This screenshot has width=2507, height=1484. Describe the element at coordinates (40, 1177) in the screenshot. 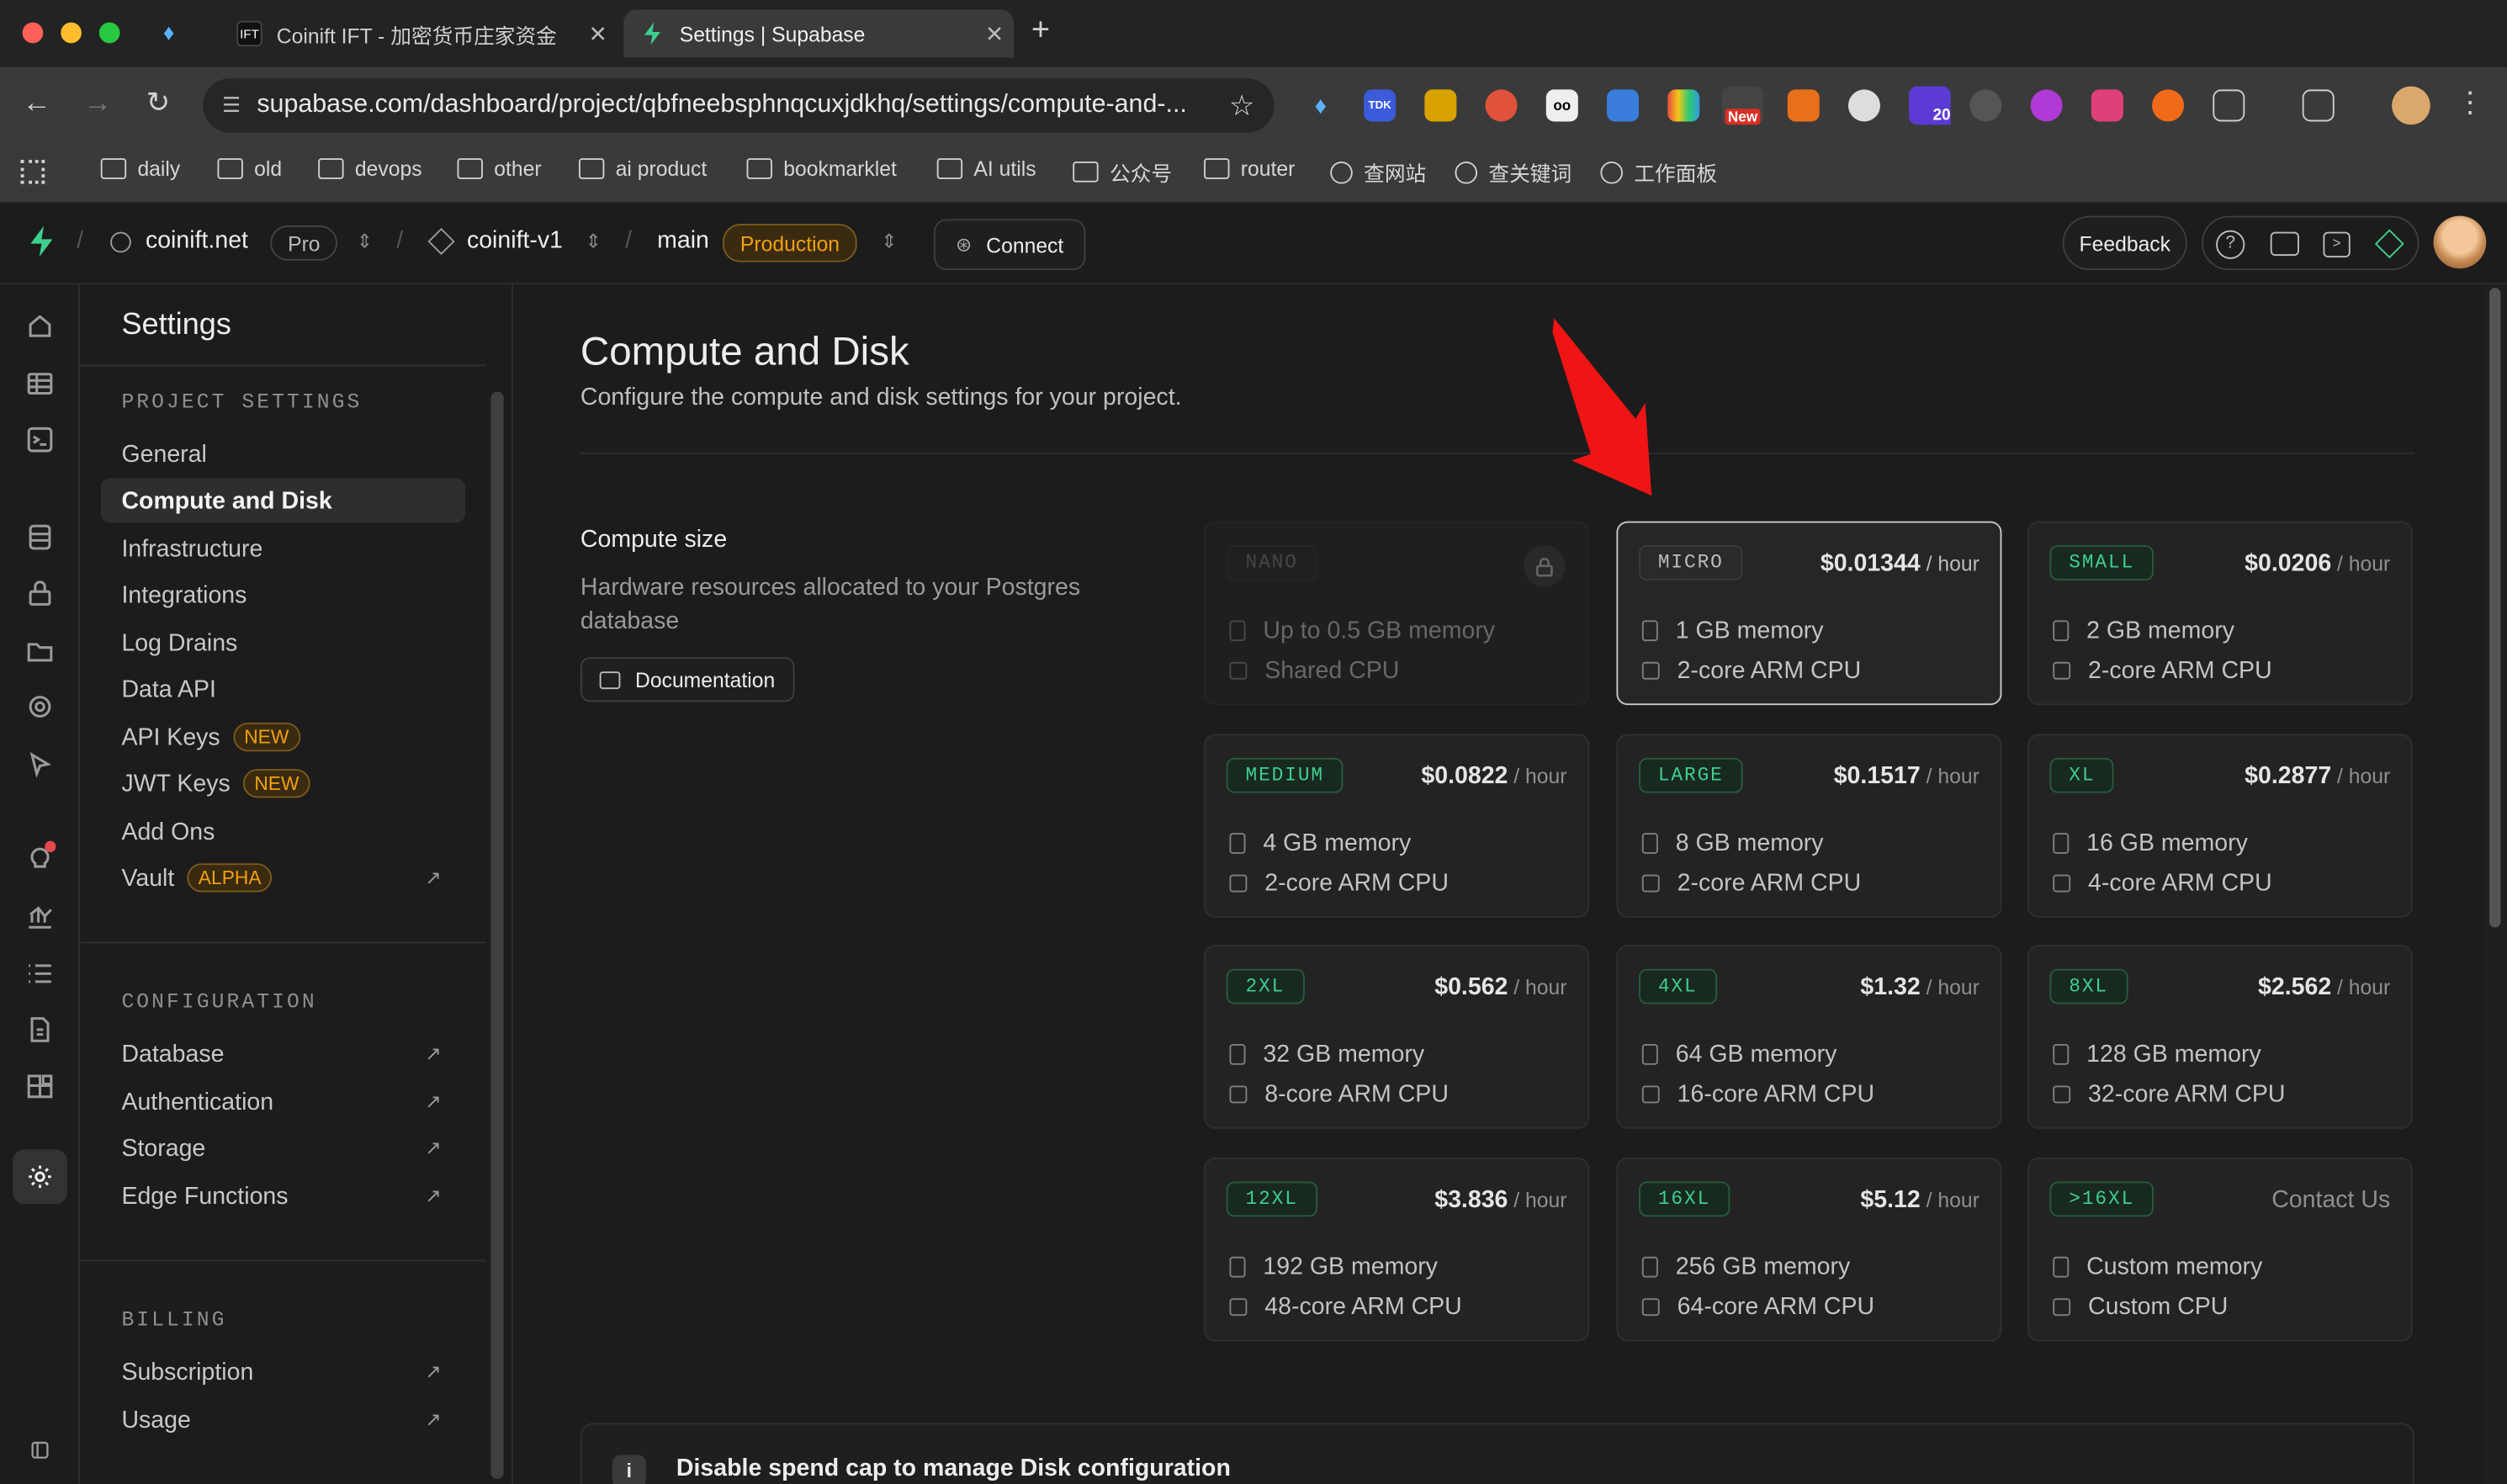

I see `settings-gear-icon` at that location.